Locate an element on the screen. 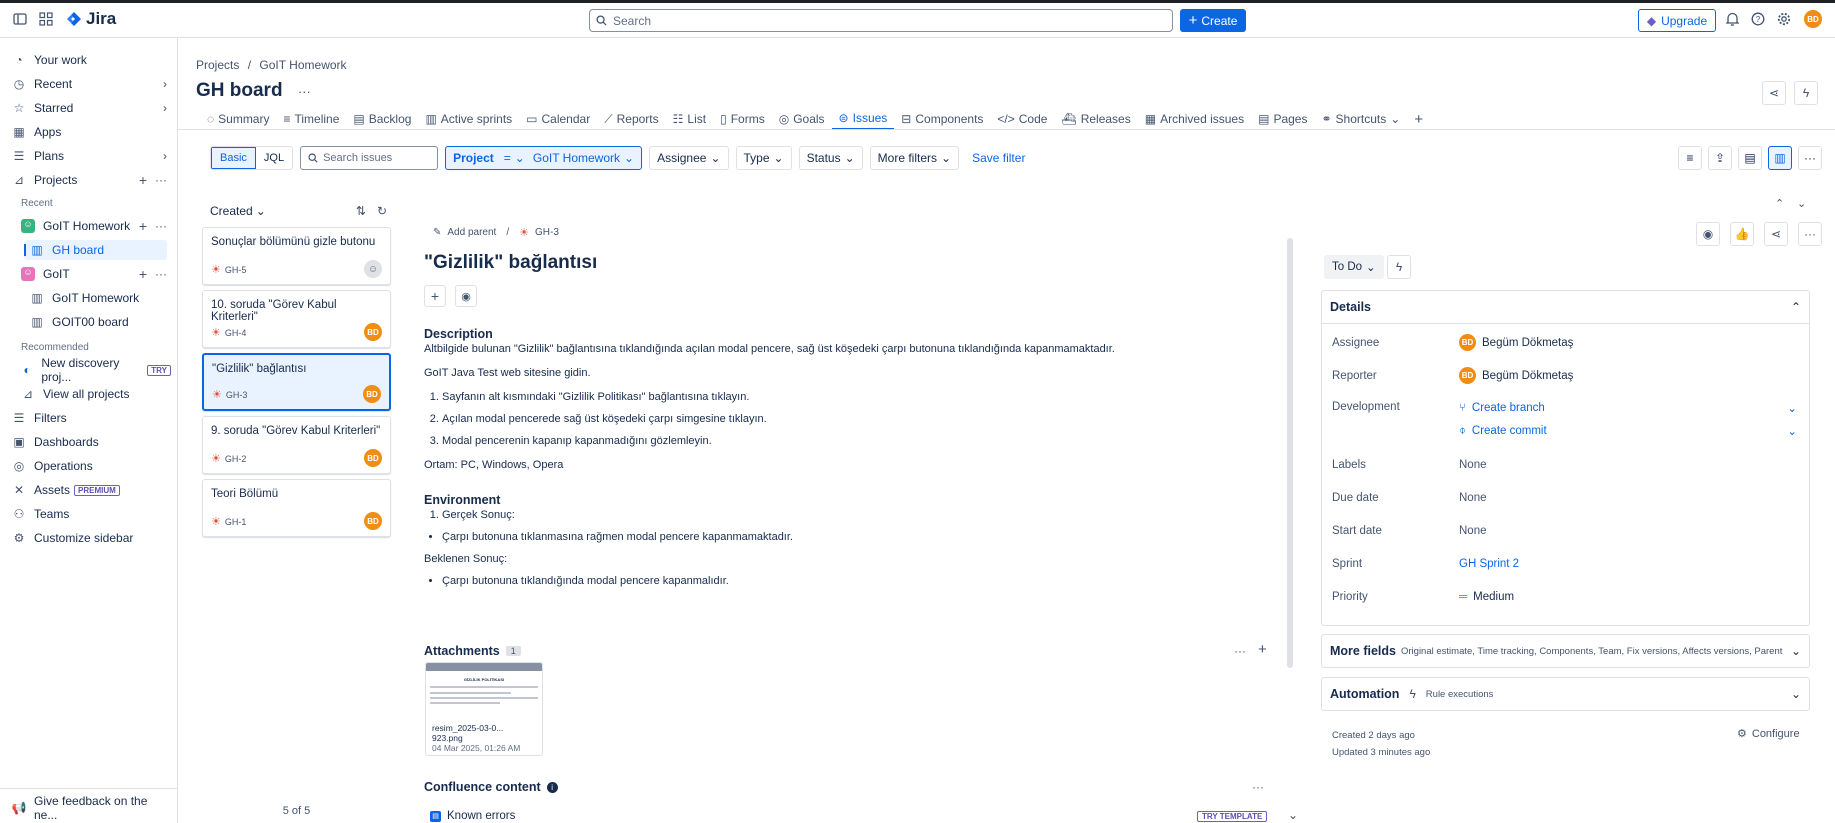 The height and width of the screenshot is (823, 1835). upgrade-button: ◆ Upgrade is located at coordinates (1677, 20).